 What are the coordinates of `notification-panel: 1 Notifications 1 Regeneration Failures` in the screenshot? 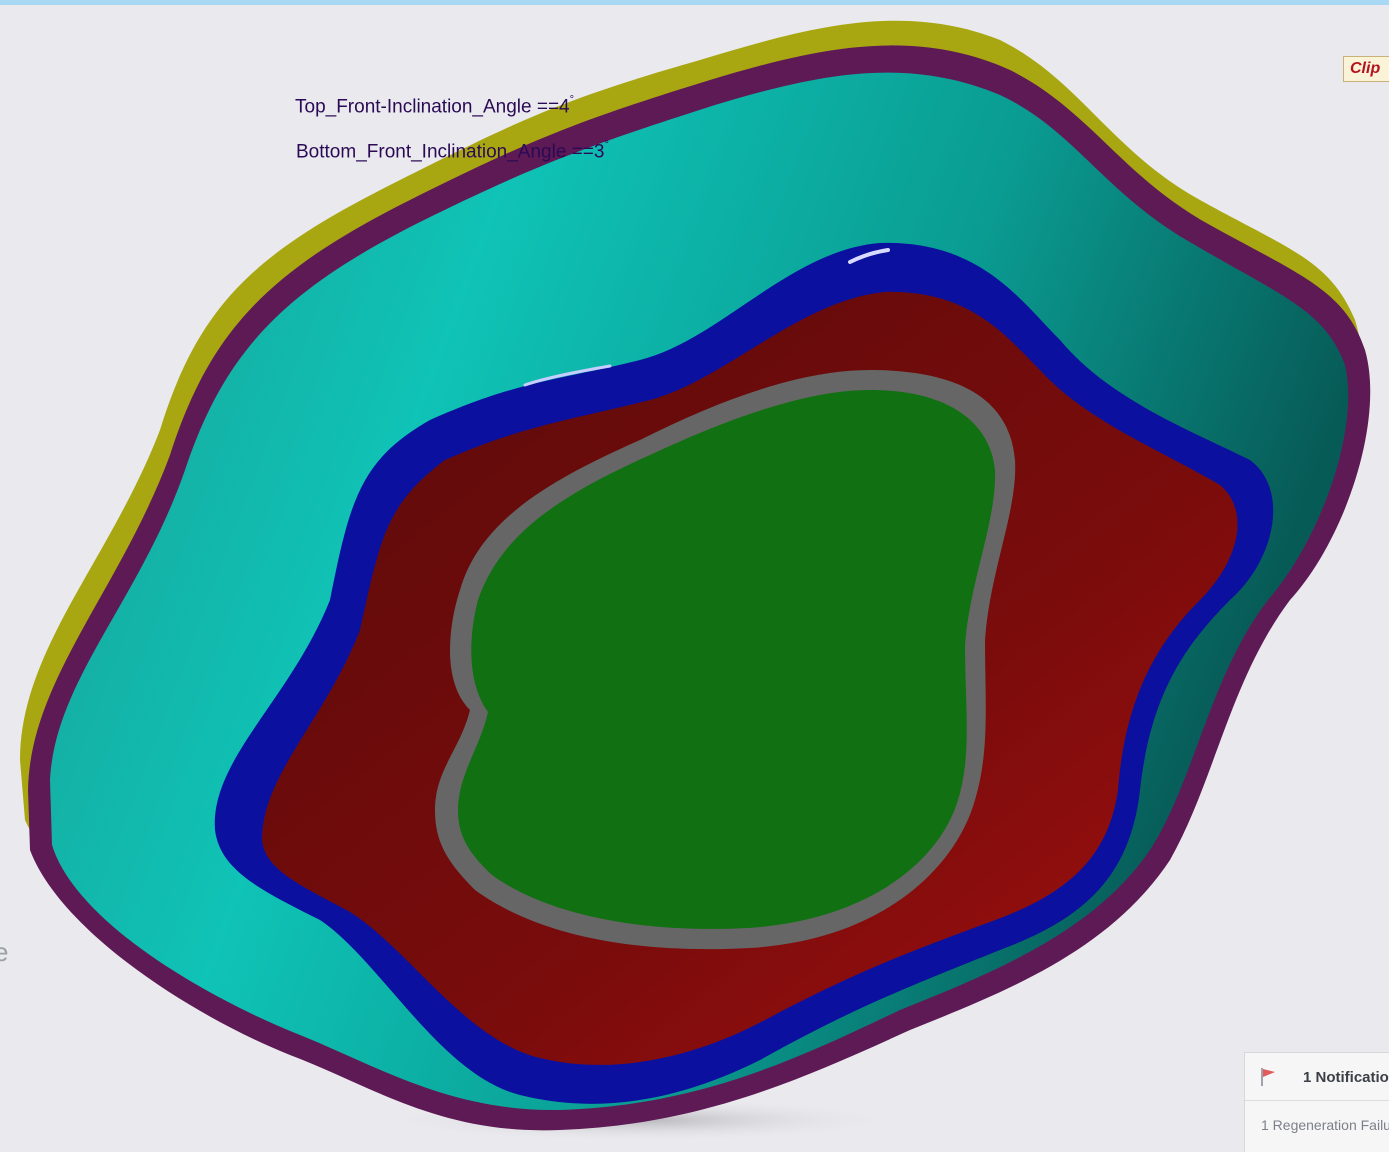 It's located at (1316, 1102).